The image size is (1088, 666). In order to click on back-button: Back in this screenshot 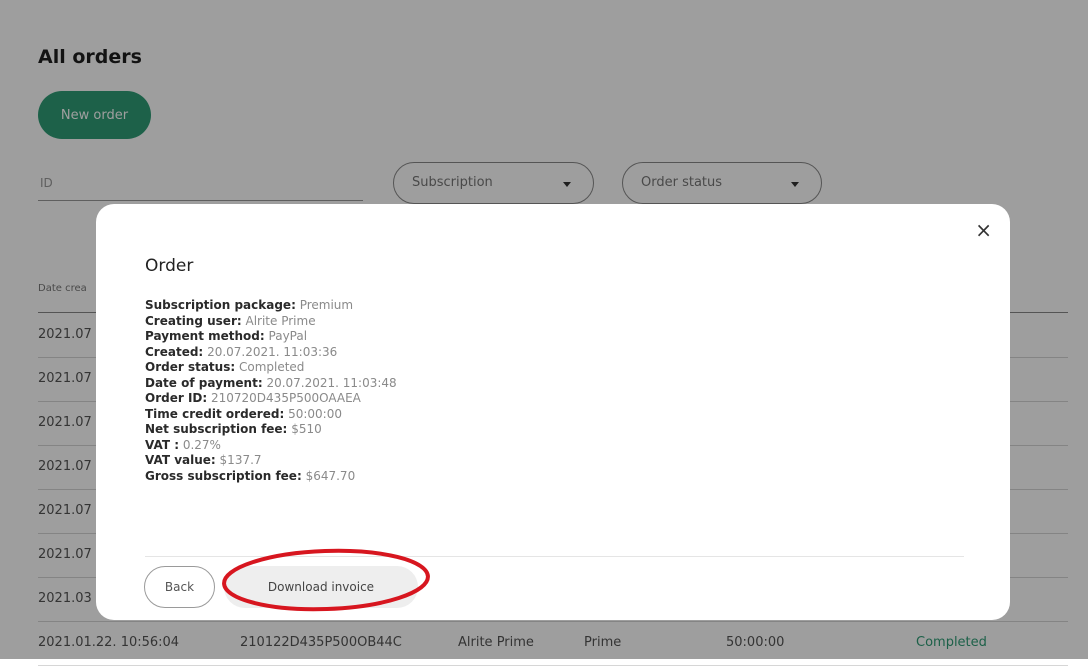, I will do `click(179, 587)`.